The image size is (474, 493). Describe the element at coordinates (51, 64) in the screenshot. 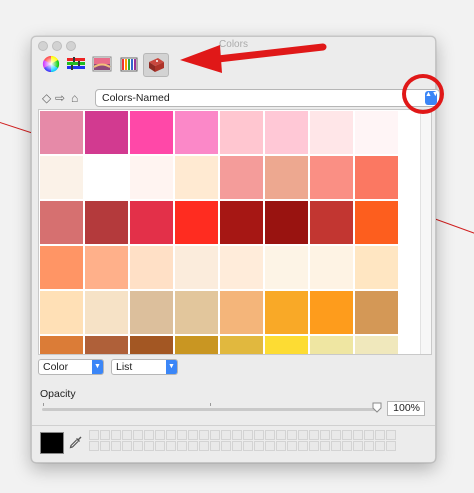

I see `tab-color-wheel` at that location.